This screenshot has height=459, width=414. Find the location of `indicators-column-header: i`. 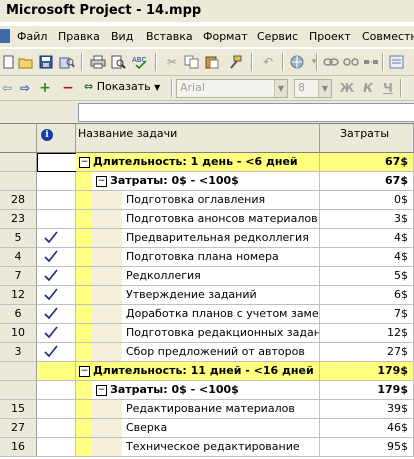

indicators-column-header: i is located at coordinates (56, 138).